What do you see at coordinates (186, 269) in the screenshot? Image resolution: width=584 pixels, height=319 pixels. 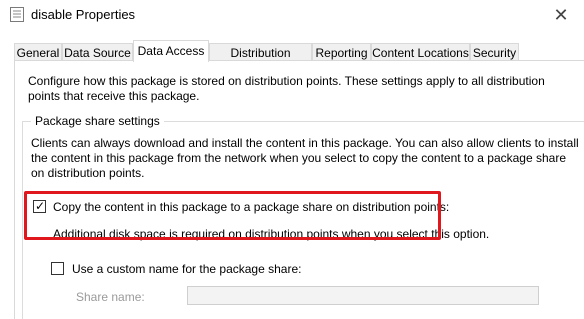 I see `custom-share-name-label: Use a custom name for the package share:` at bounding box center [186, 269].